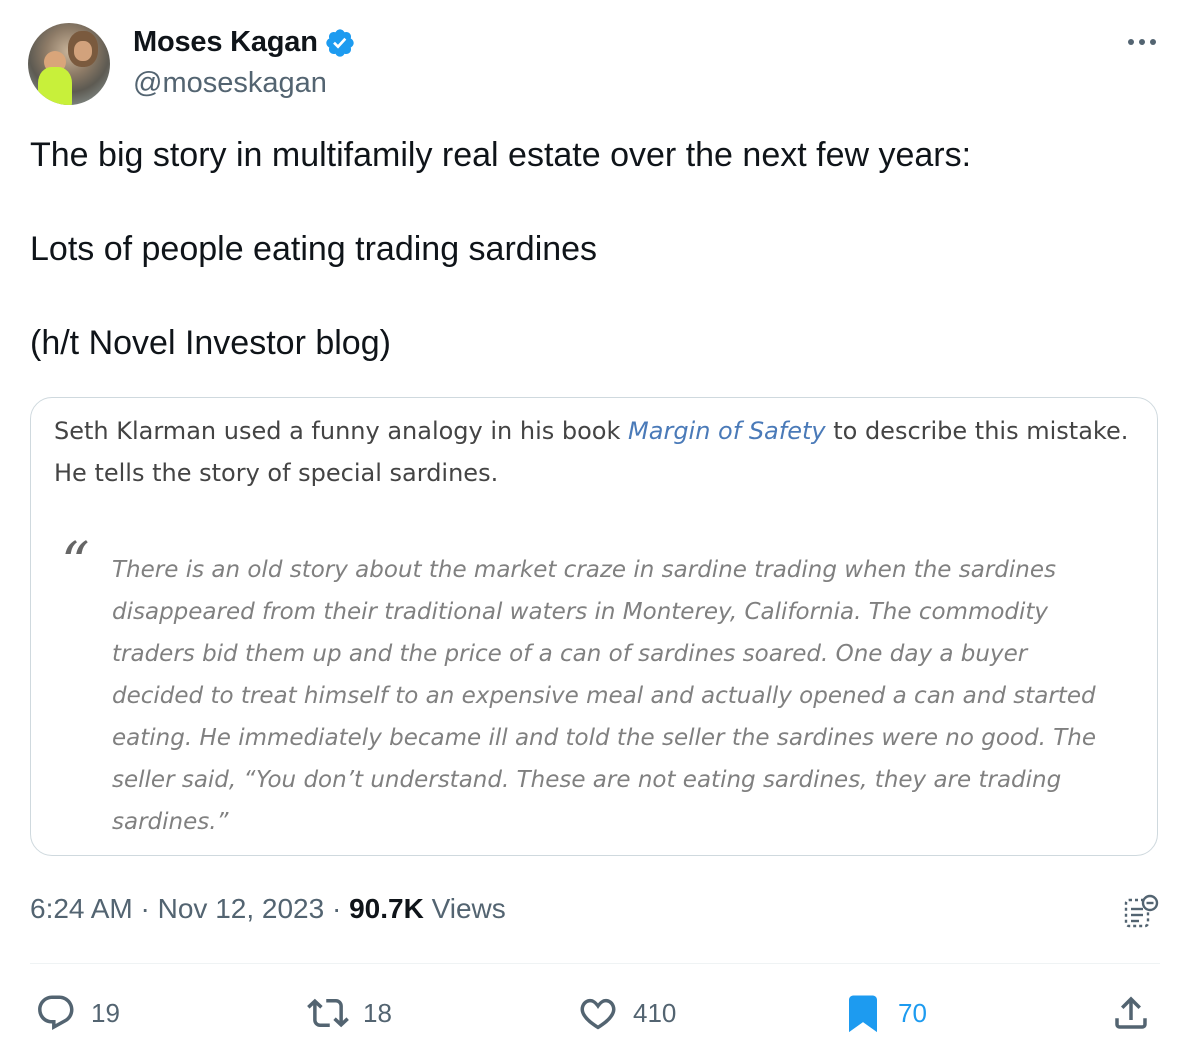 This screenshot has height=1058, width=1196. What do you see at coordinates (56, 1012) in the screenshot?
I see `reply-icon` at bounding box center [56, 1012].